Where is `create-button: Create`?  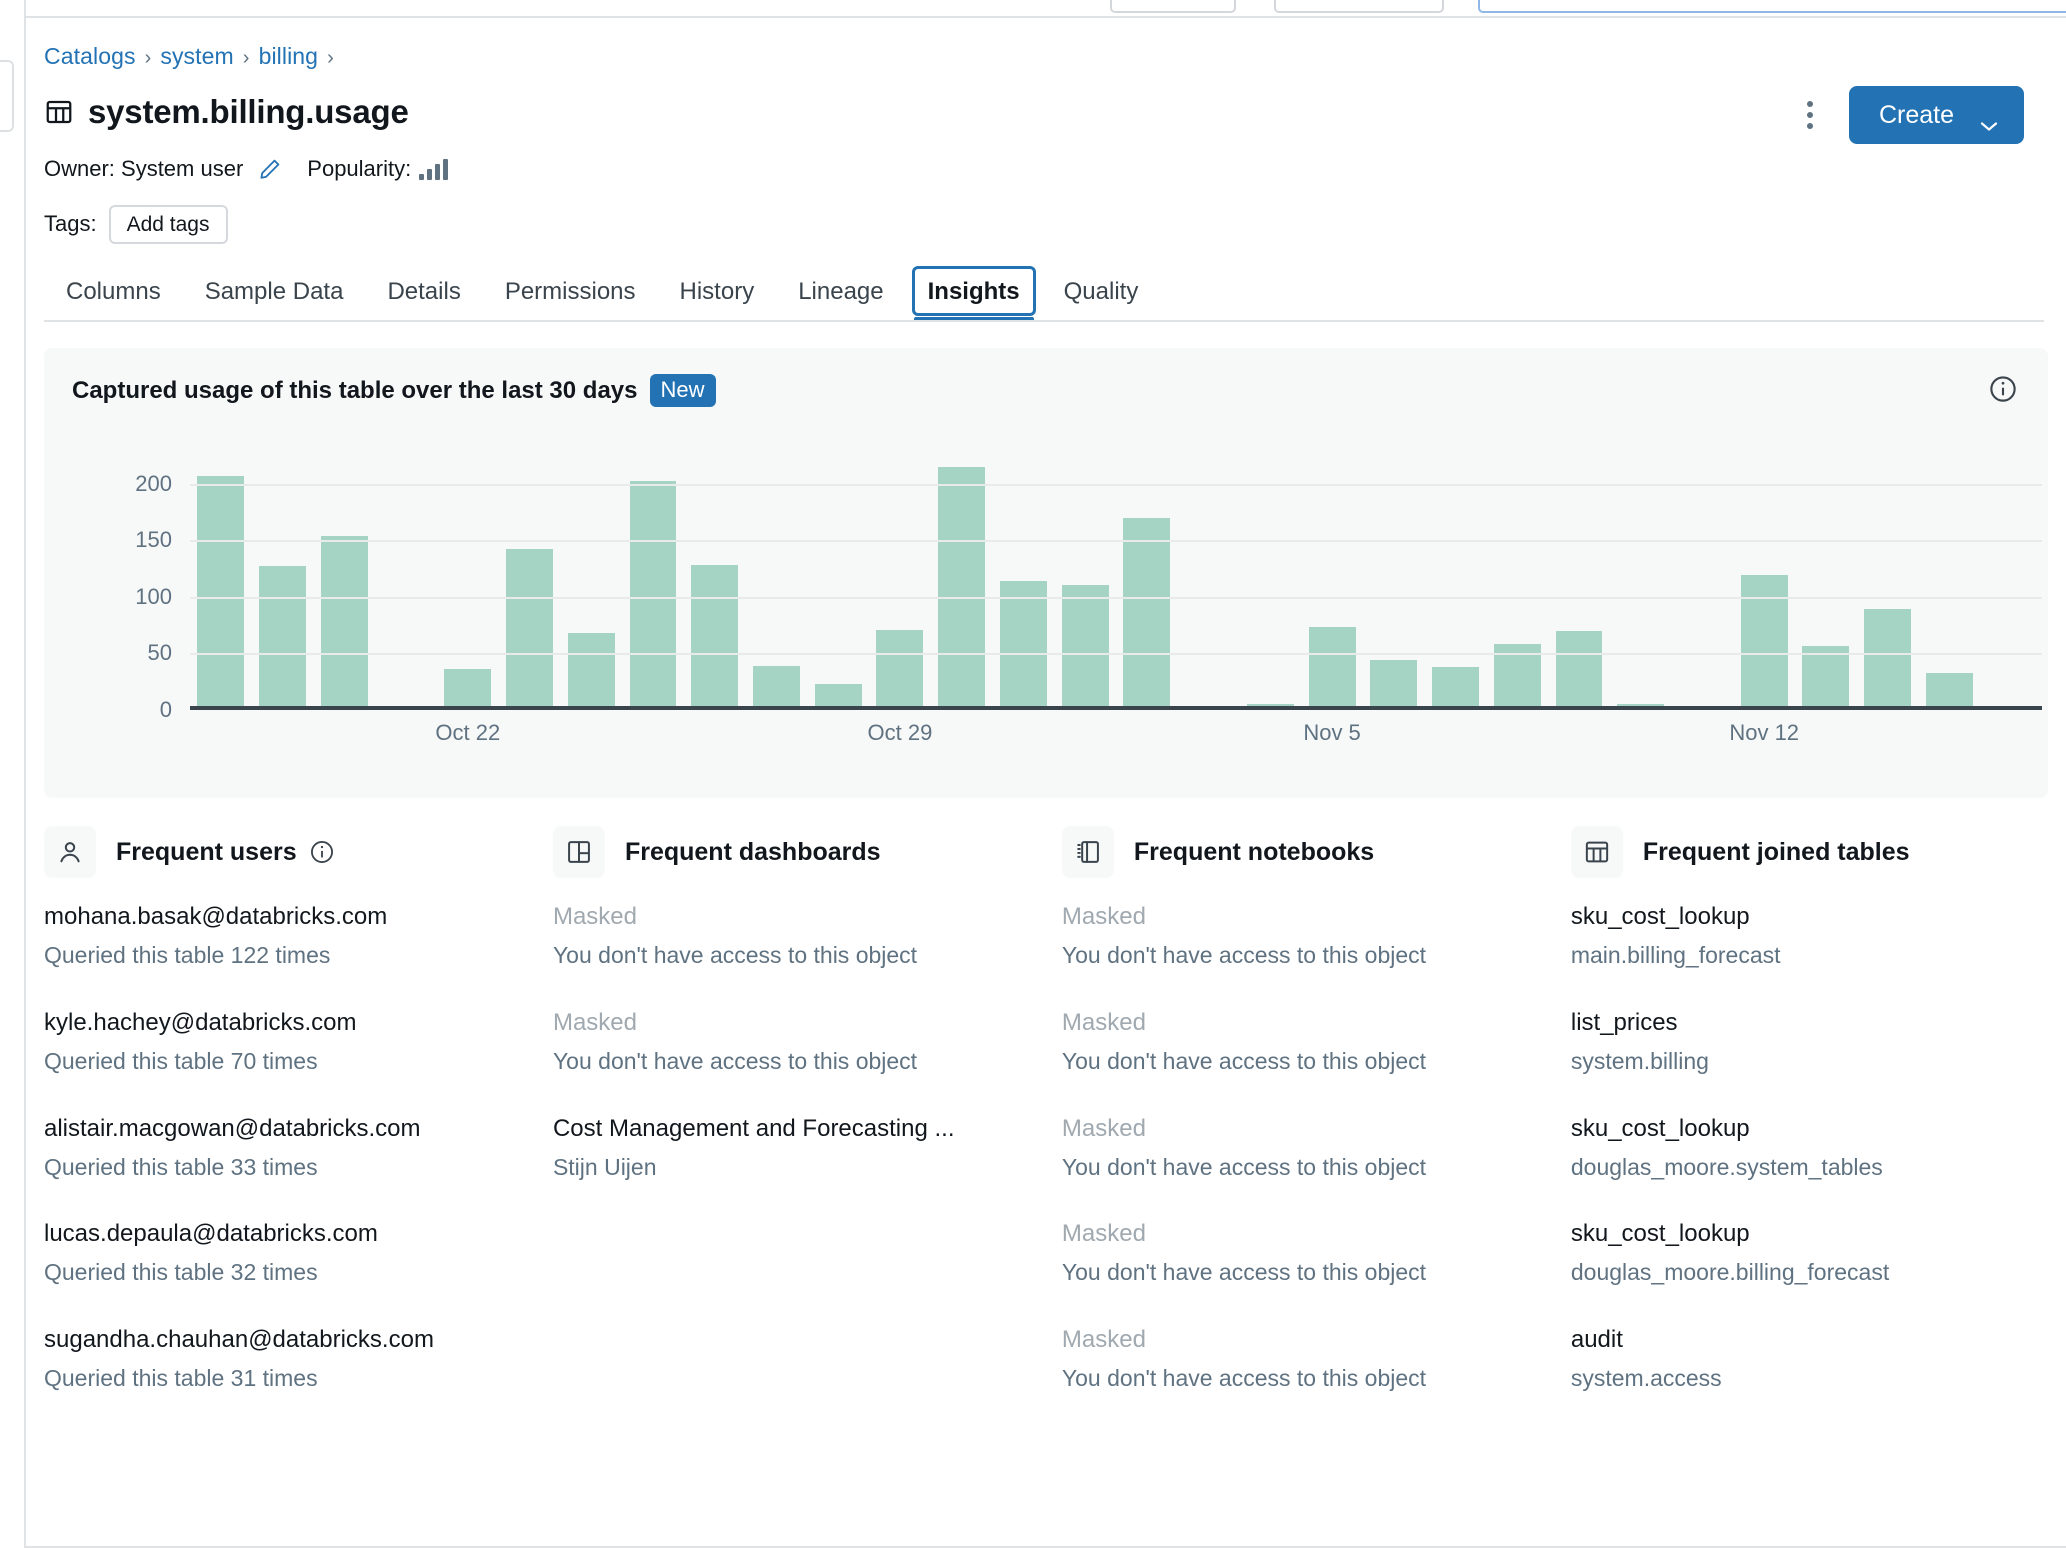 create-button: Create is located at coordinates (1936, 115).